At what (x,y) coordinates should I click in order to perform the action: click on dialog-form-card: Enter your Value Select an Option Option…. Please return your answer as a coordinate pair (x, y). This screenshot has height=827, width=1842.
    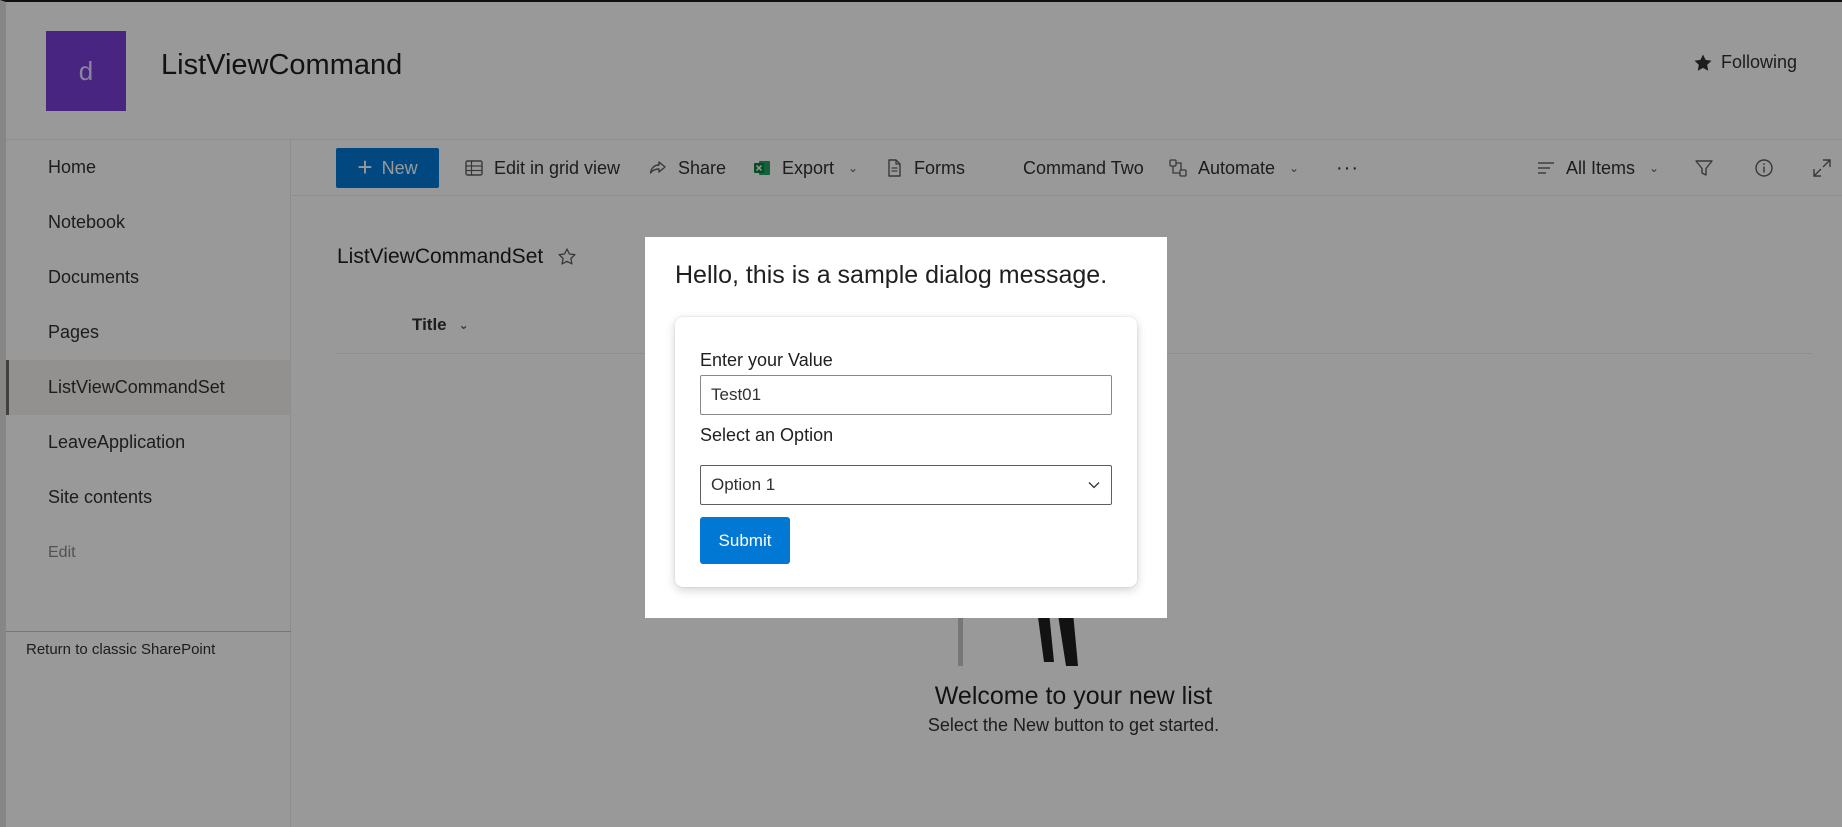
    Looking at the image, I should click on (906, 452).